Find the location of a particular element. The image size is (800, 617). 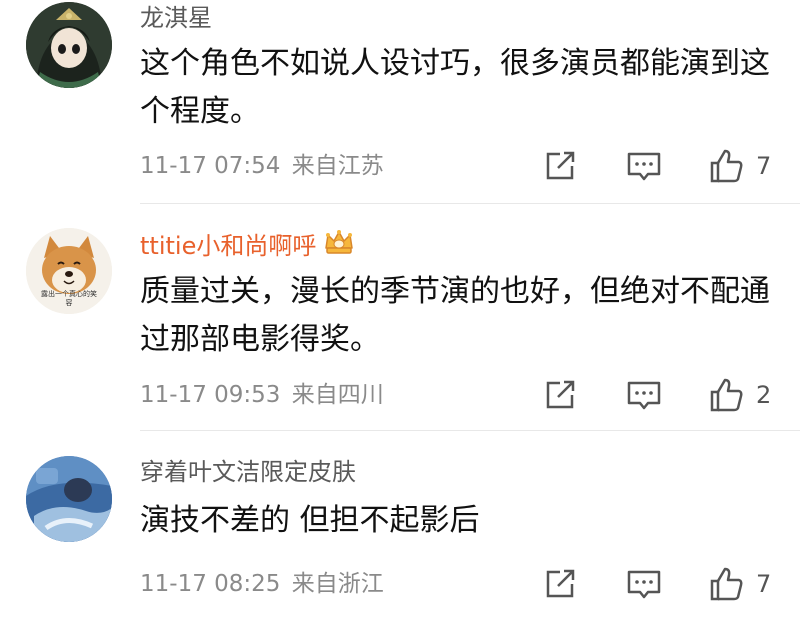

comment-meta: 11-17 08:25 来自浙江 is located at coordinates (262, 584).